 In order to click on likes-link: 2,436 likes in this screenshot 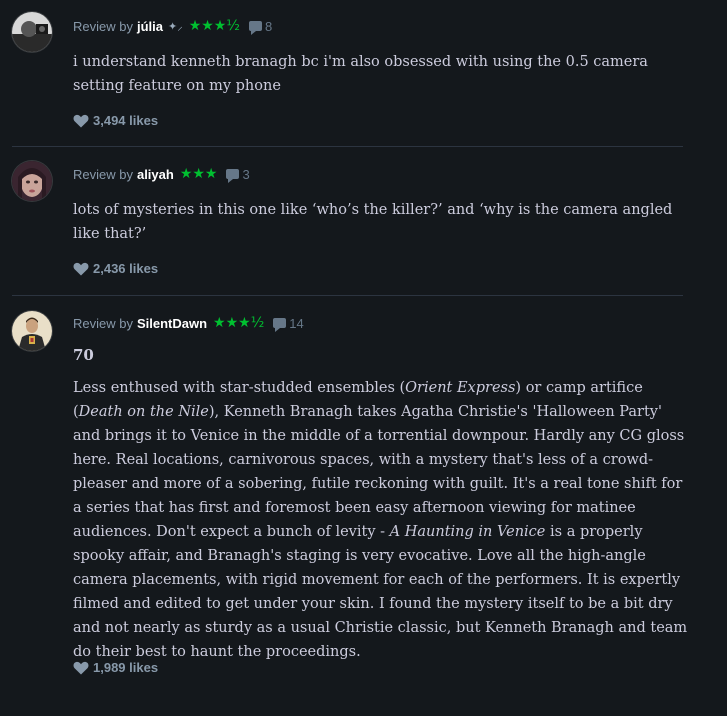, I will do `click(115, 268)`.